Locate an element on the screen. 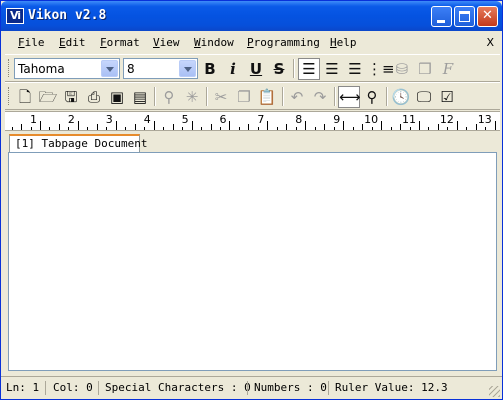 This screenshot has height=400, width=503. menu-view: View is located at coordinates (166, 42).